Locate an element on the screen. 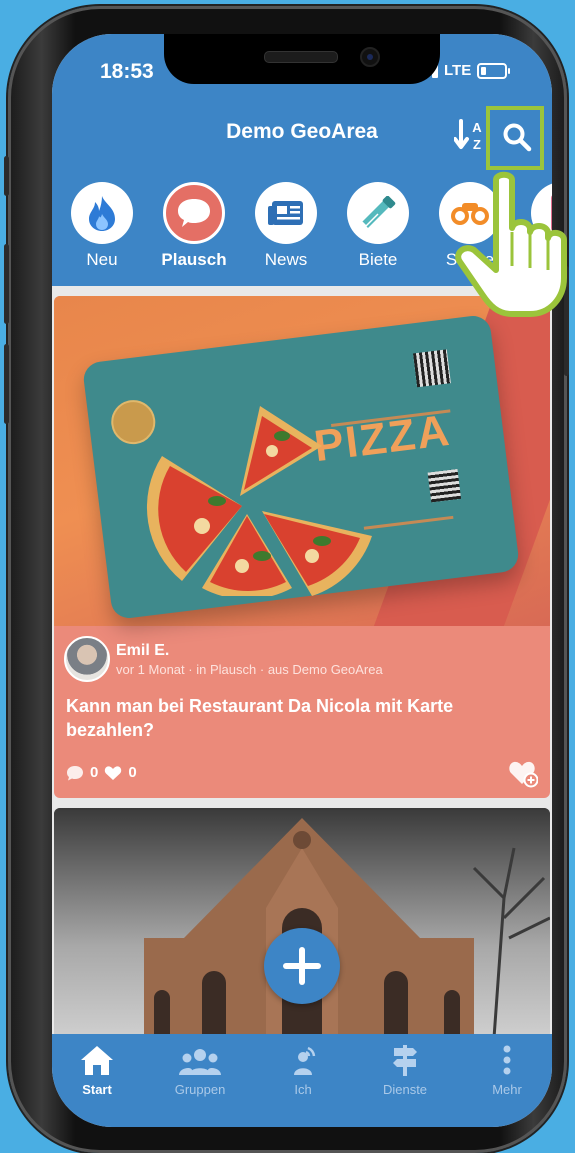  flame-icon is located at coordinates (102, 213).